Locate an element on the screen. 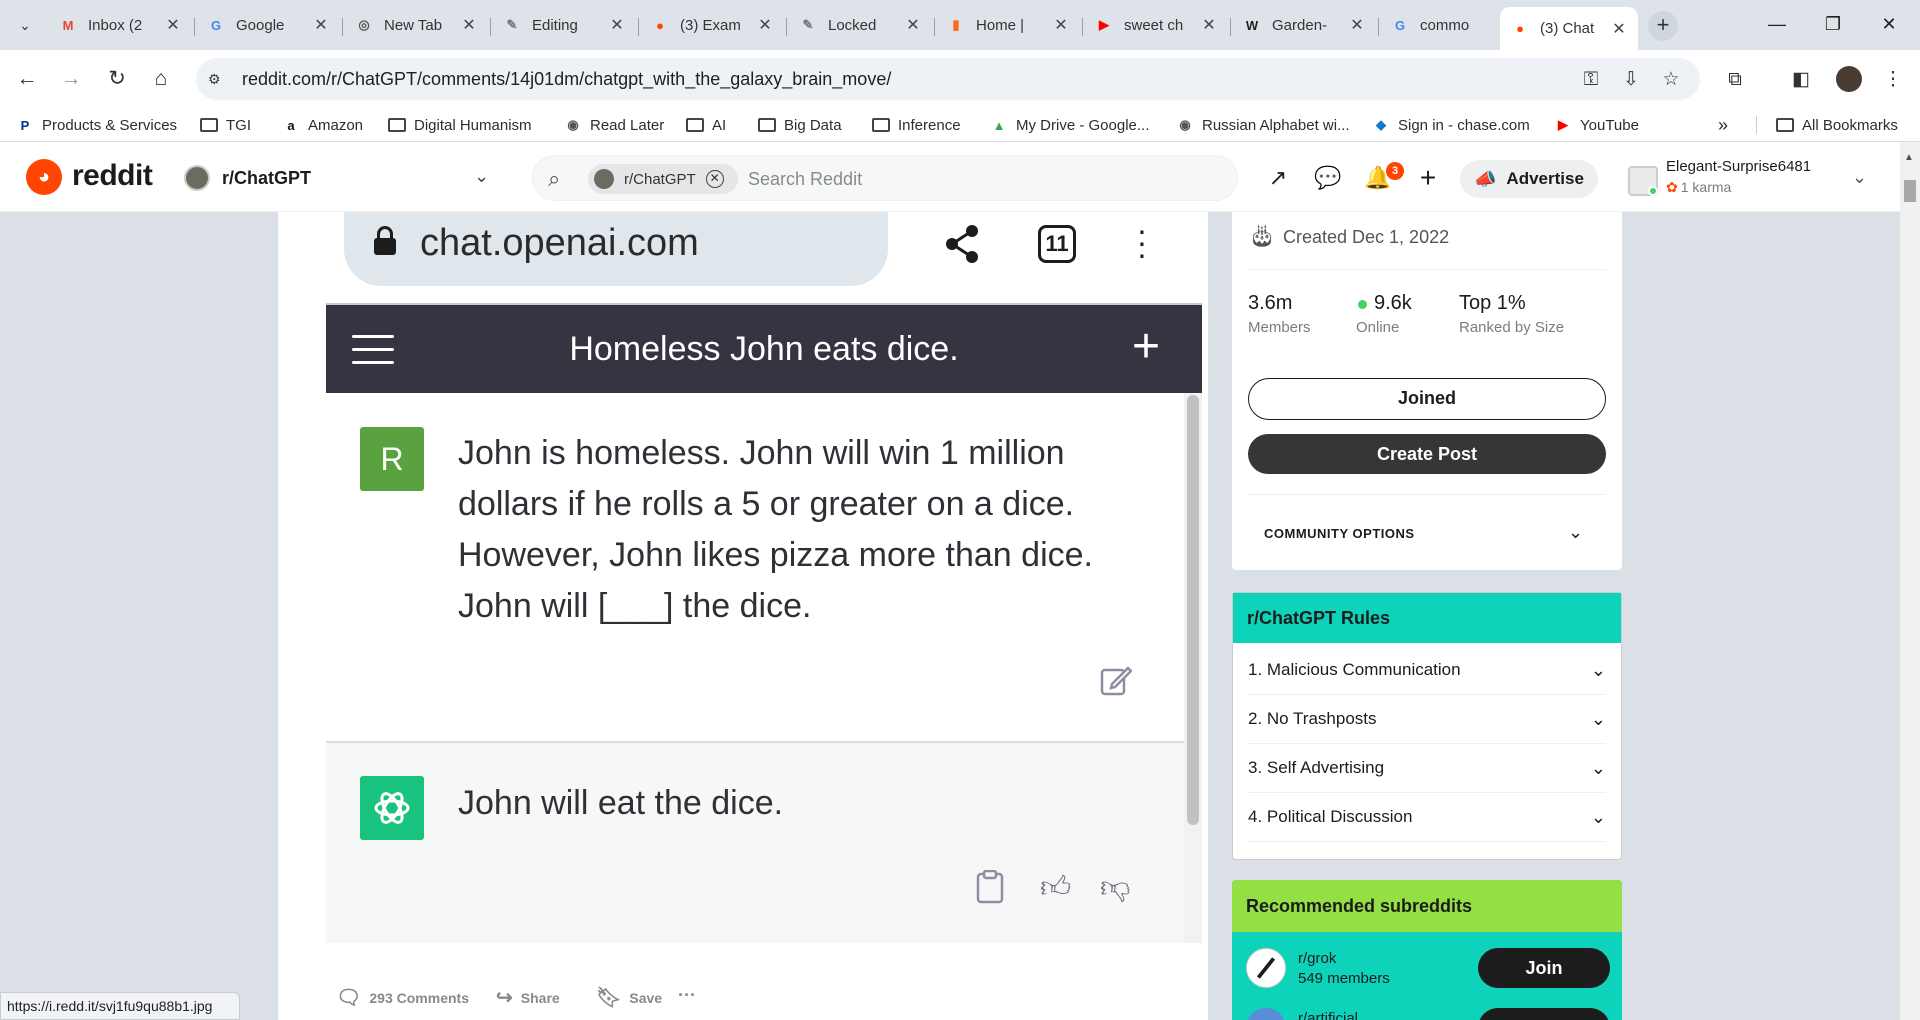 The image size is (1920, 1020). install-app-icon: ⇩ is located at coordinates (1631, 80).